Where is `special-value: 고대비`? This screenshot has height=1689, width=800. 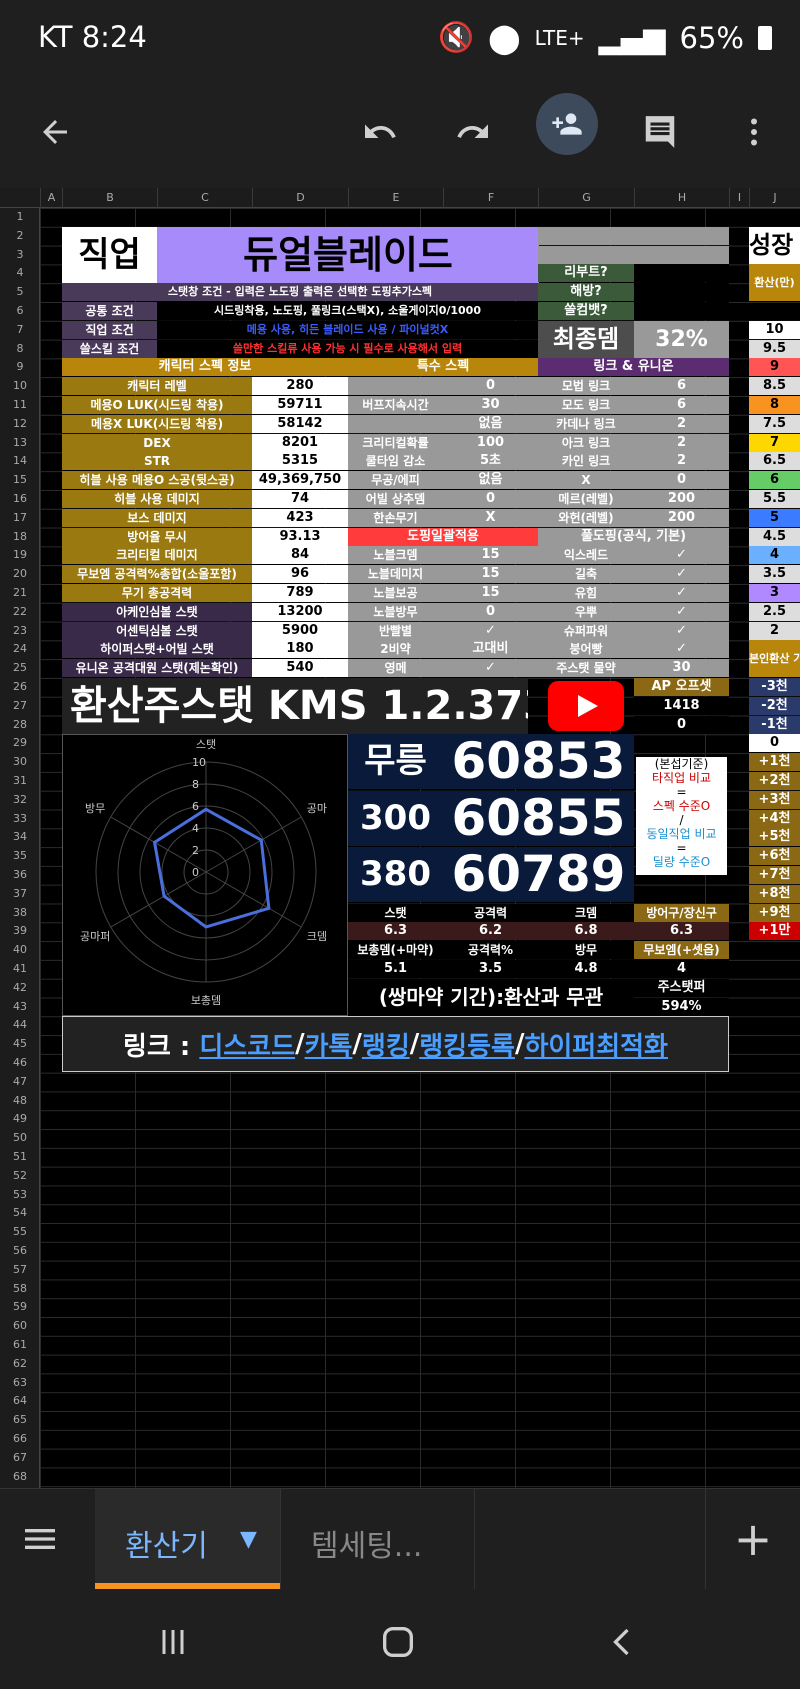 special-value: 고대비 is located at coordinates (490, 649).